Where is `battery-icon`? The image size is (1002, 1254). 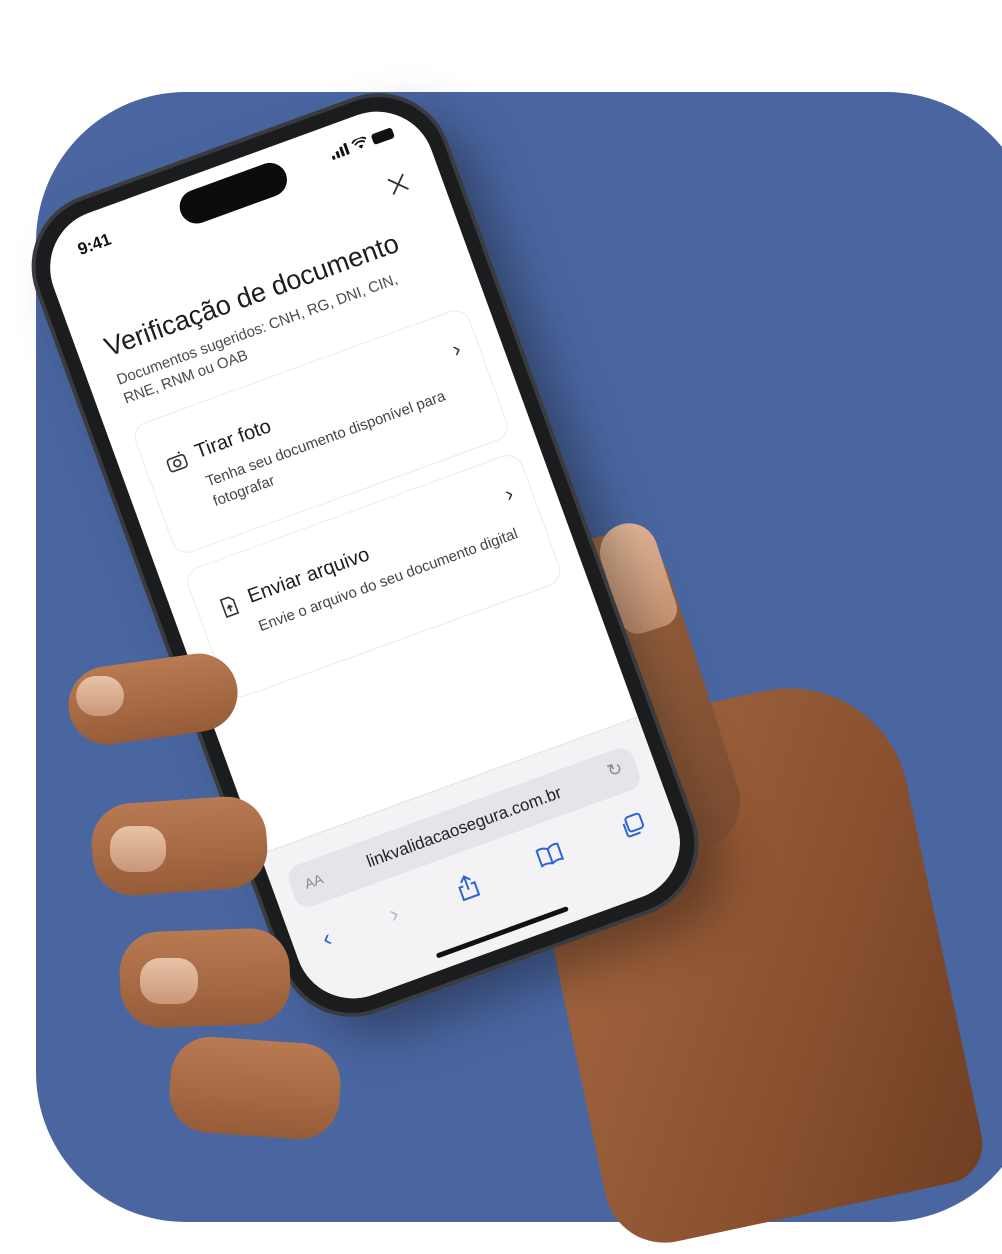 battery-icon is located at coordinates (382, 135).